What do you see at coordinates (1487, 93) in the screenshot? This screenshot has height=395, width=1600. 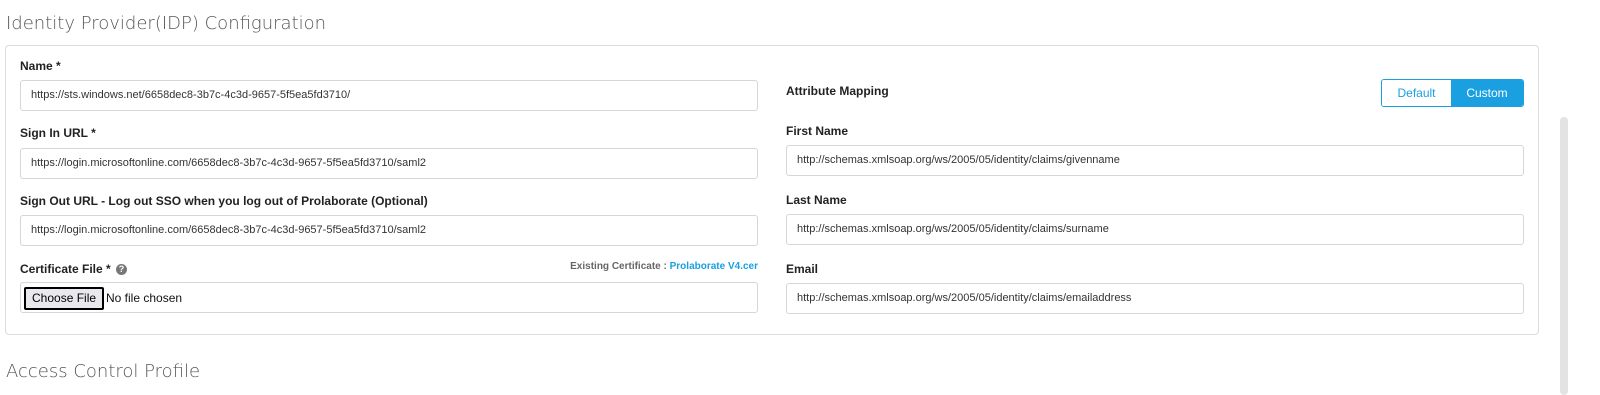 I see `custom-toggle-button: Custom` at bounding box center [1487, 93].